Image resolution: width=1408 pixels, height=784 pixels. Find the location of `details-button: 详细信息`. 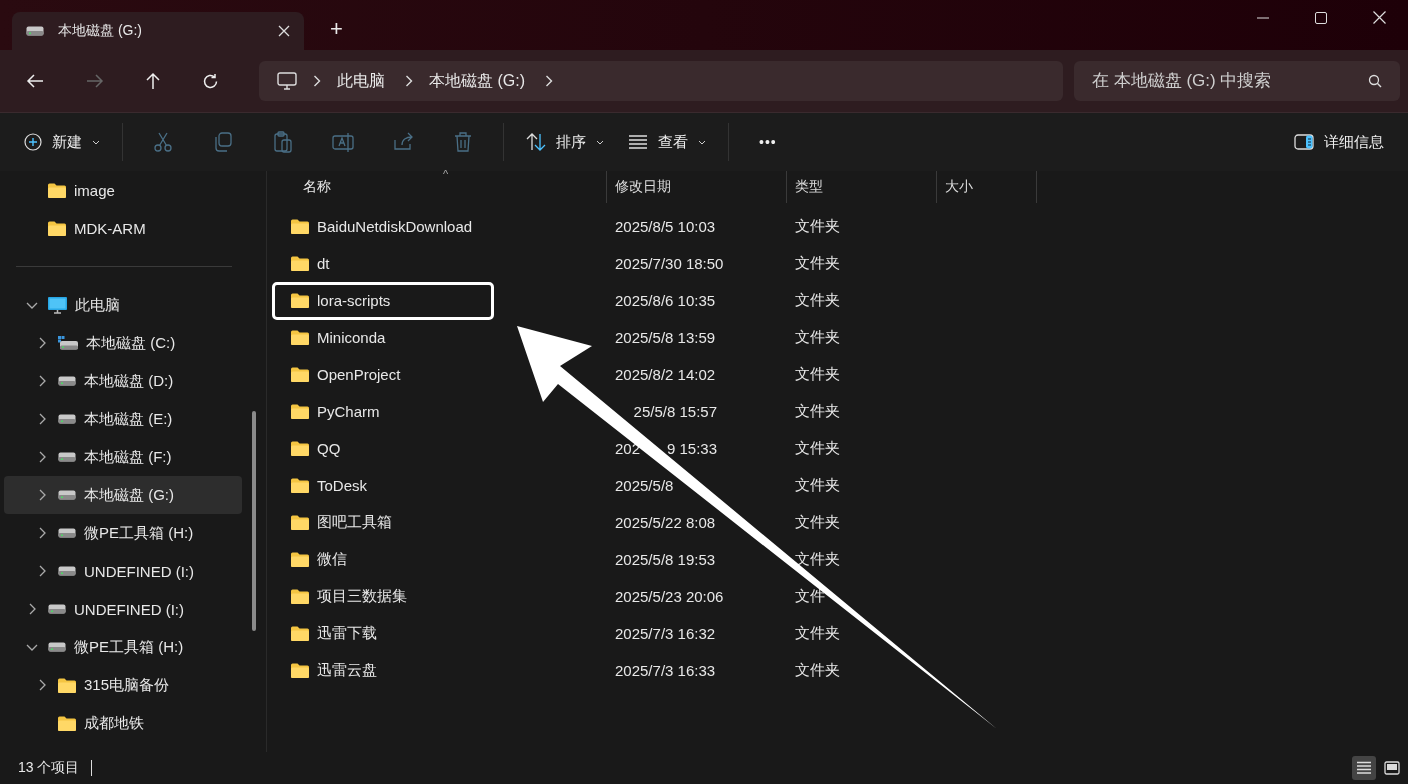

details-button: 详细信息 is located at coordinates (1339, 142).